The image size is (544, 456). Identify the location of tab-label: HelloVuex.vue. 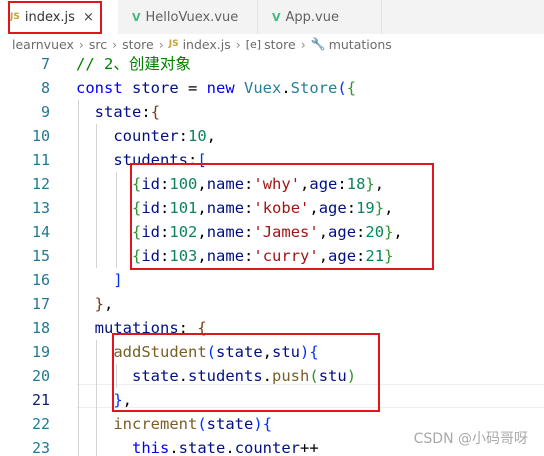
(192, 17).